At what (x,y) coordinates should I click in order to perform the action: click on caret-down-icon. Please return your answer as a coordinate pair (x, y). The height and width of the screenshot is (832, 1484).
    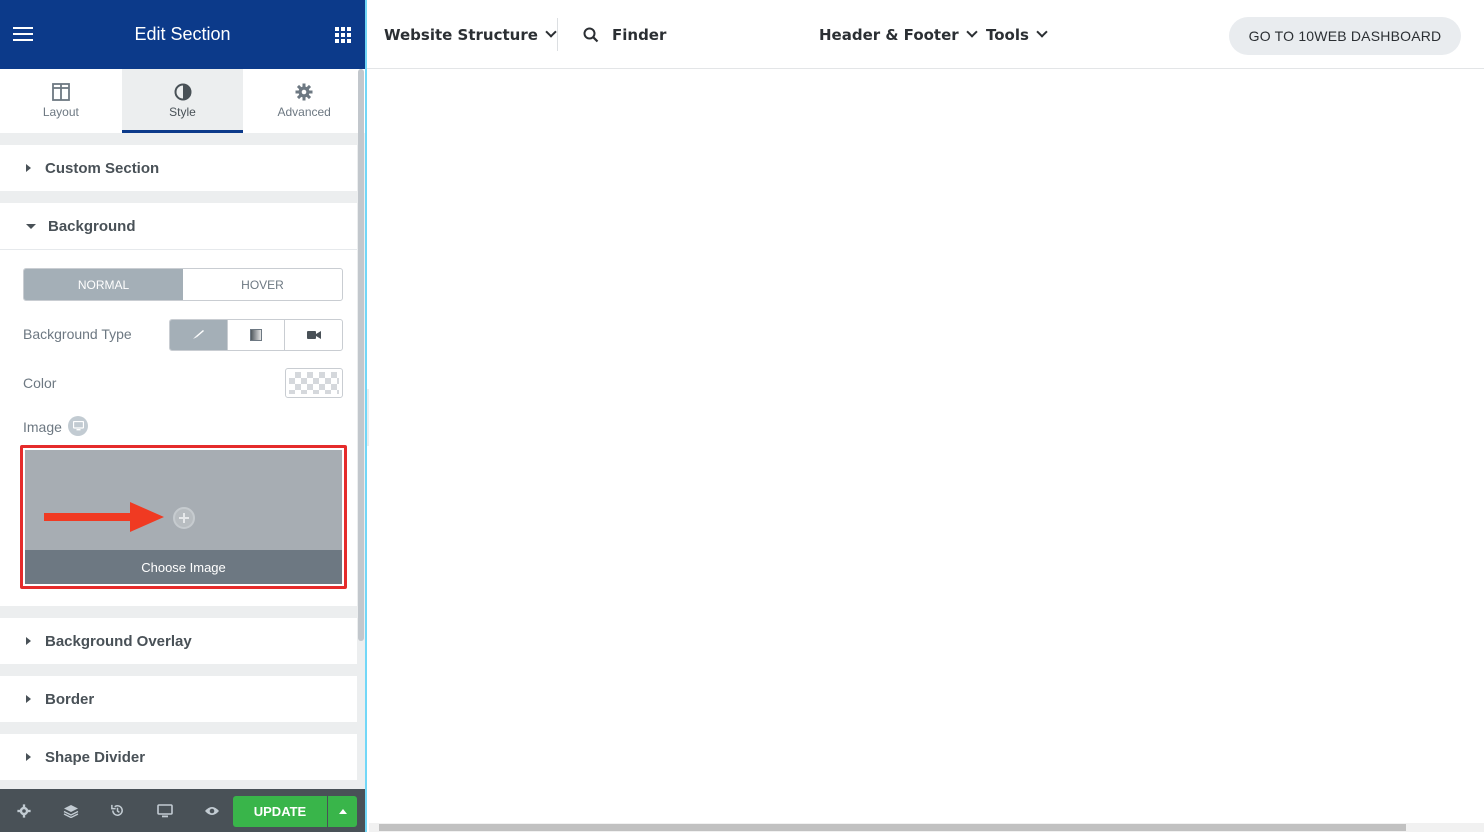
    Looking at the image, I should click on (31, 226).